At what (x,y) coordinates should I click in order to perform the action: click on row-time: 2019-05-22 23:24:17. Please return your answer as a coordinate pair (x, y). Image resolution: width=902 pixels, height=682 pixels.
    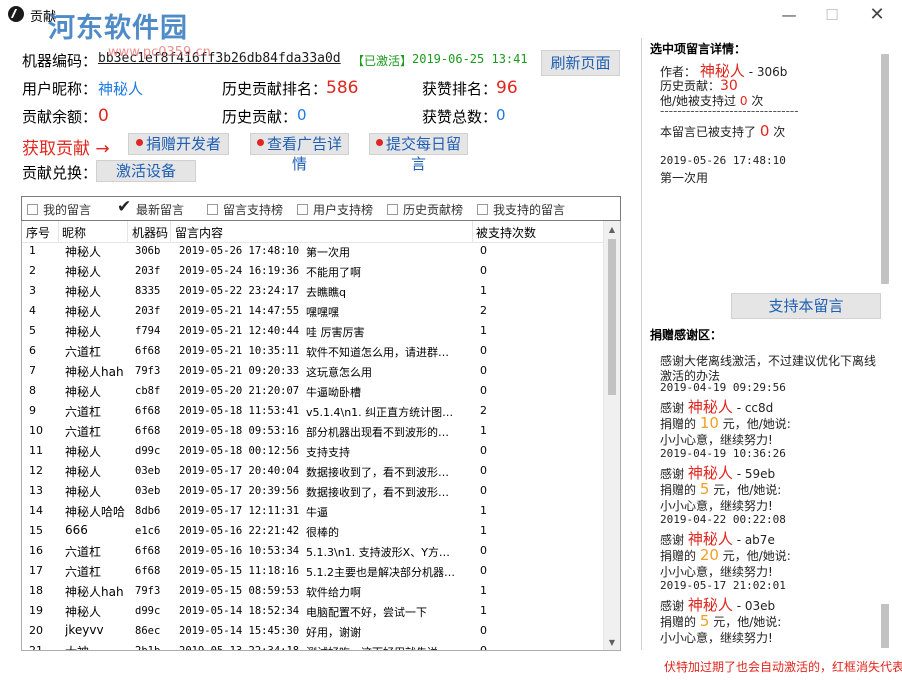
    Looking at the image, I should click on (239, 291).